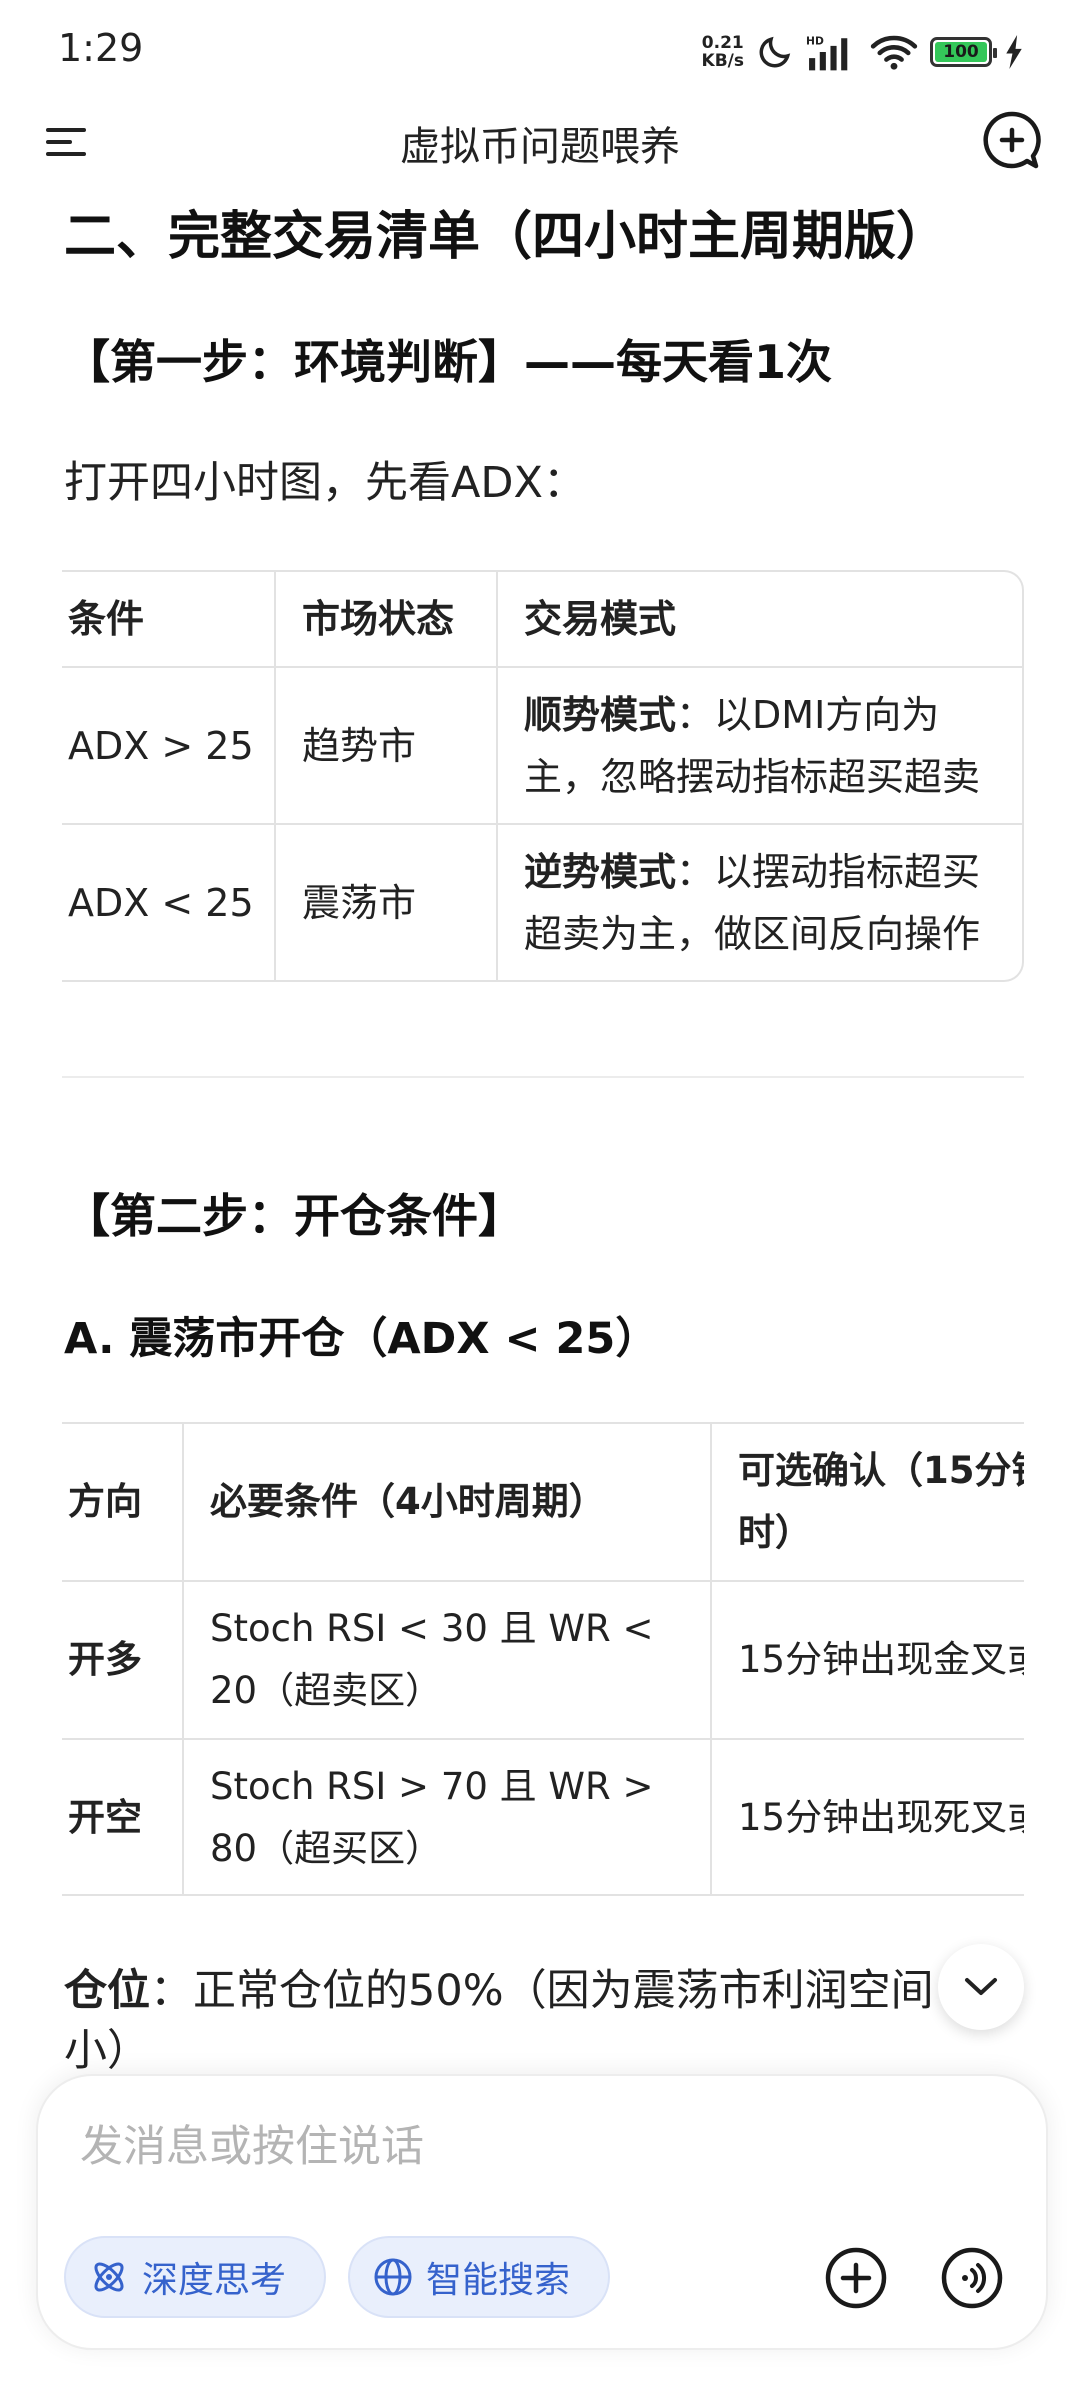 The height and width of the screenshot is (2400, 1080). I want to click on message-composer: 发消息或按住说话 深度思考 智能搜索, so click(542, 2212).